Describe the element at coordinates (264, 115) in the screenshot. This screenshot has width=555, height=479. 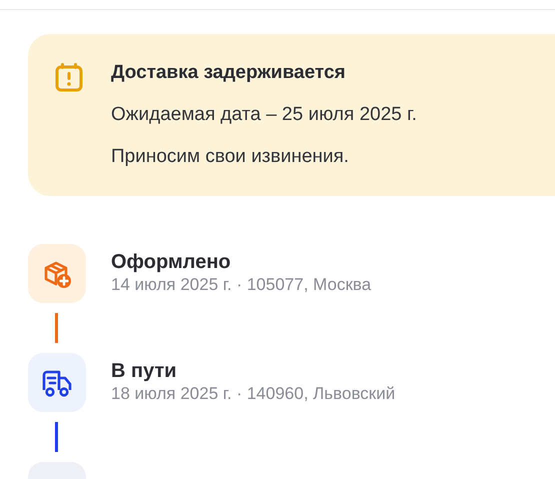
I see `alert-message: Ожидаемая дата – 25 июля 2025 г.` at that location.